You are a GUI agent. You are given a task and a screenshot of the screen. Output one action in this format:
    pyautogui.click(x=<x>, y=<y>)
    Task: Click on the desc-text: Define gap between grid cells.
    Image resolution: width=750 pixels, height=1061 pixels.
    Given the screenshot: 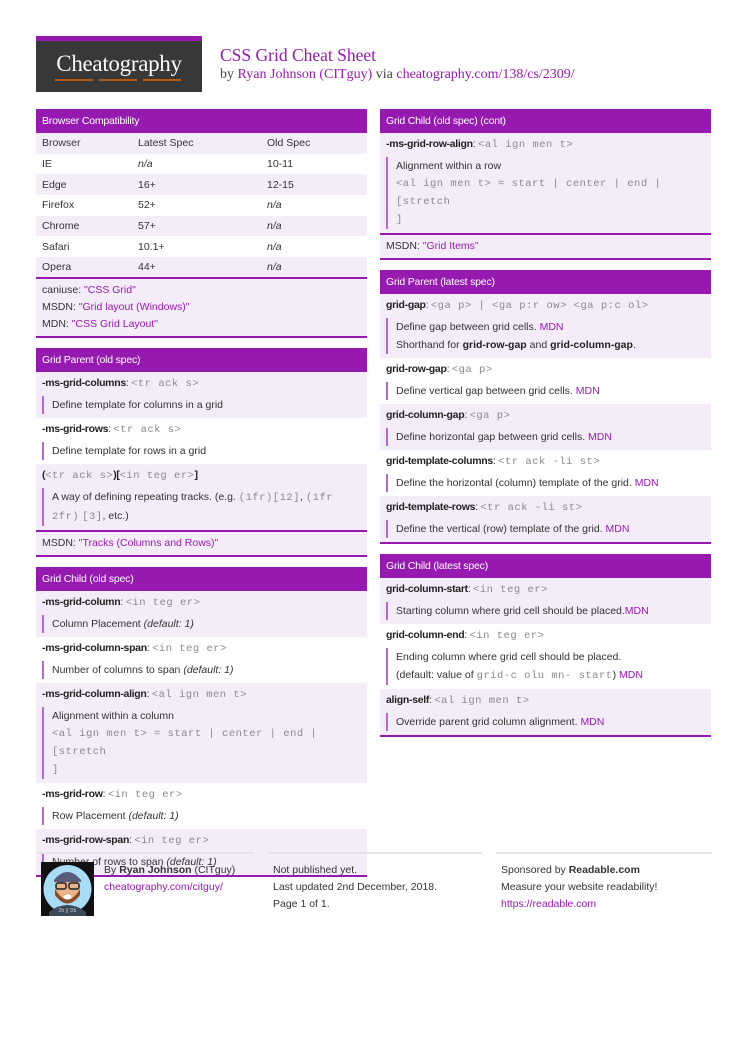 What is the action you would take?
    pyautogui.click(x=466, y=327)
    